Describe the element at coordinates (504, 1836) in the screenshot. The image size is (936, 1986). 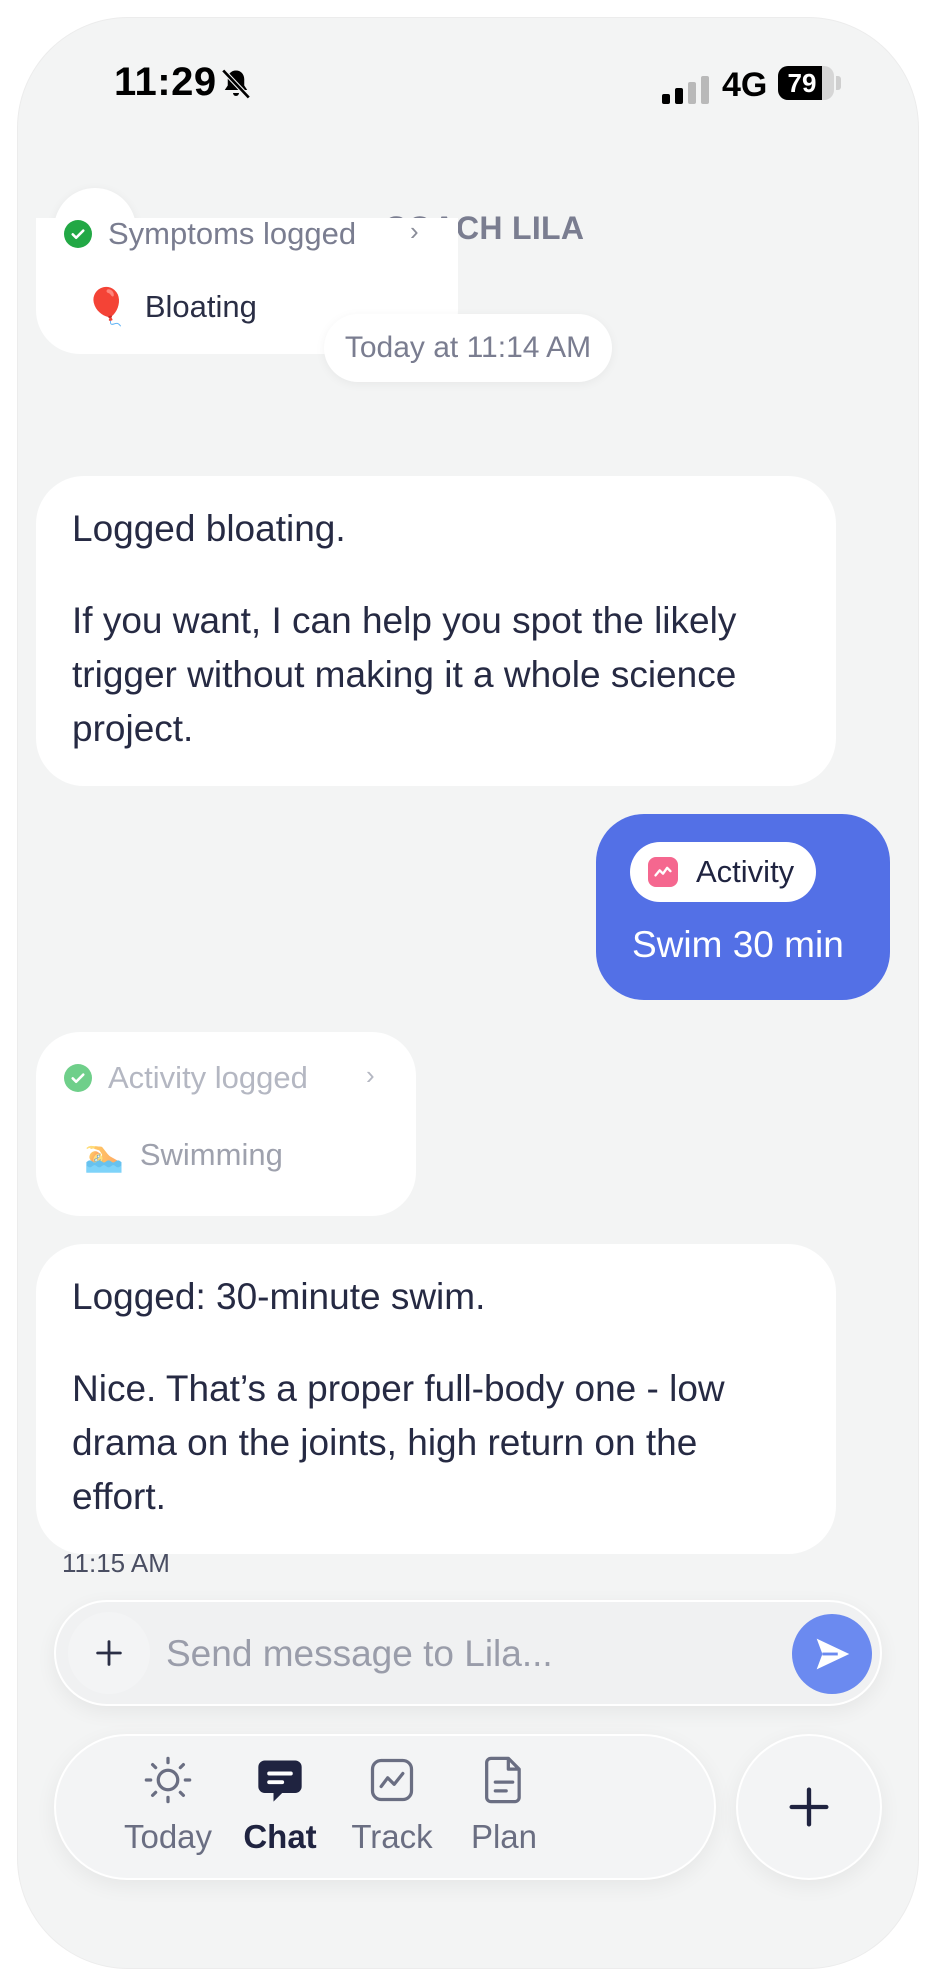
I see `tab-label: Plan` at that location.